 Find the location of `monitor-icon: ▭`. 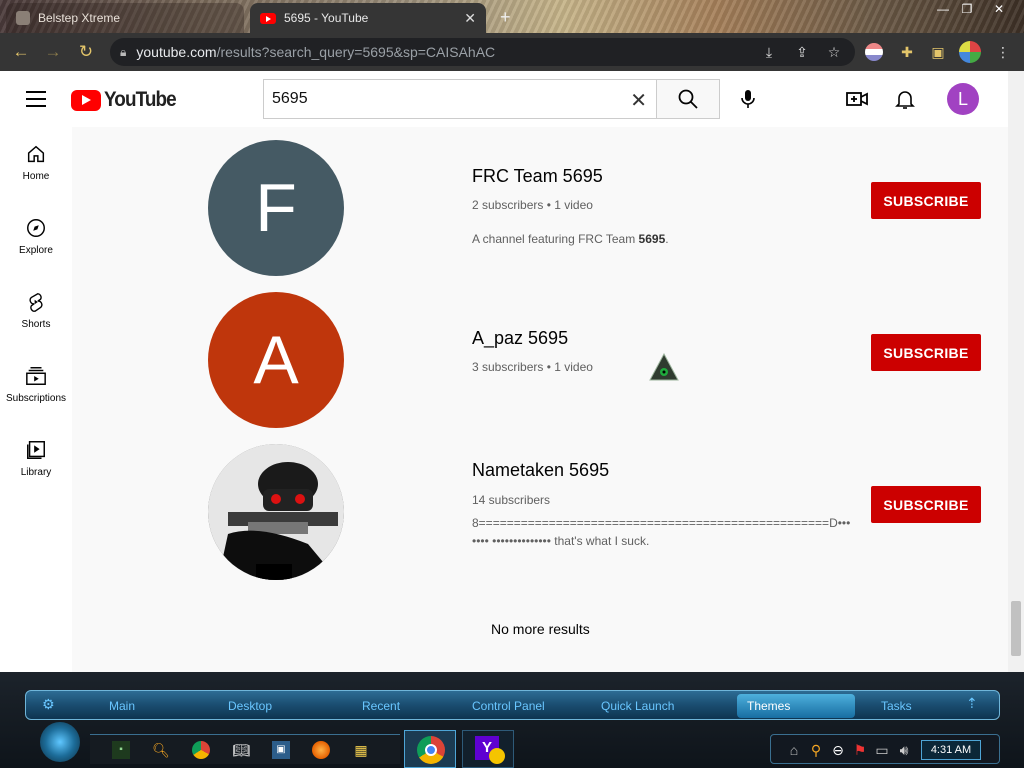

monitor-icon: ▭ is located at coordinates (882, 750).